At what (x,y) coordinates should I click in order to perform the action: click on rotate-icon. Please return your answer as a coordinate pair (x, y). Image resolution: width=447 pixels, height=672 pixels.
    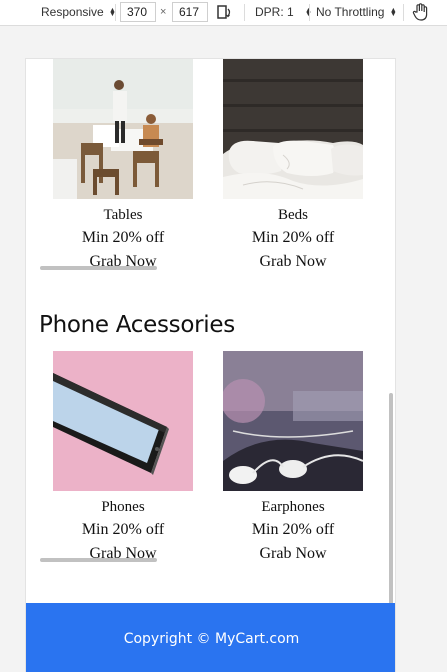
    Looking at the image, I should click on (224, 12).